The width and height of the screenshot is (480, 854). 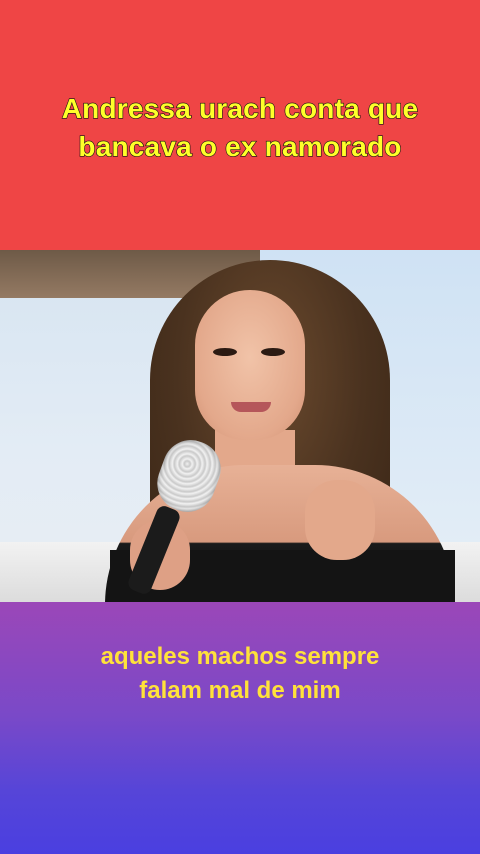 What do you see at coordinates (240, 146) in the screenshot?
I see `headline-line-2: bancava o ex namorado` at bounding box center [240, 146].